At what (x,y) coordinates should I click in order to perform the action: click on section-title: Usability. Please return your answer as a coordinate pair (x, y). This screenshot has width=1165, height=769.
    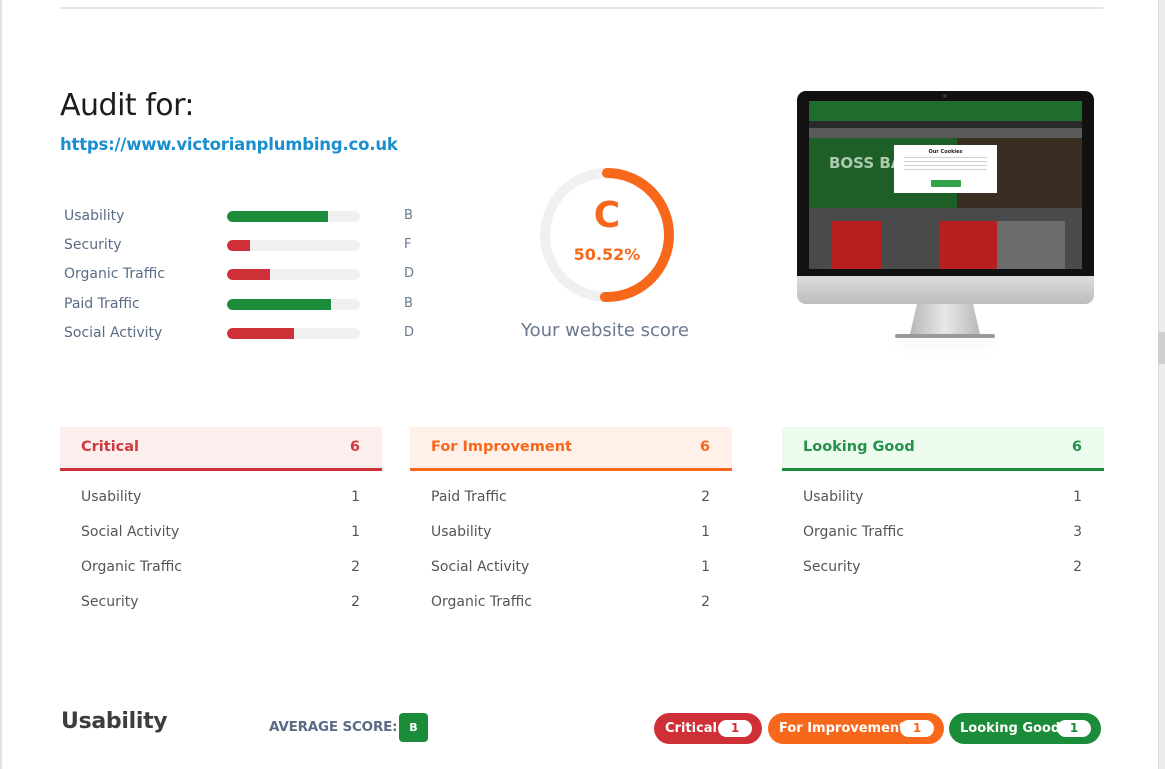
    Looking at the image, I should click on (114, 721).